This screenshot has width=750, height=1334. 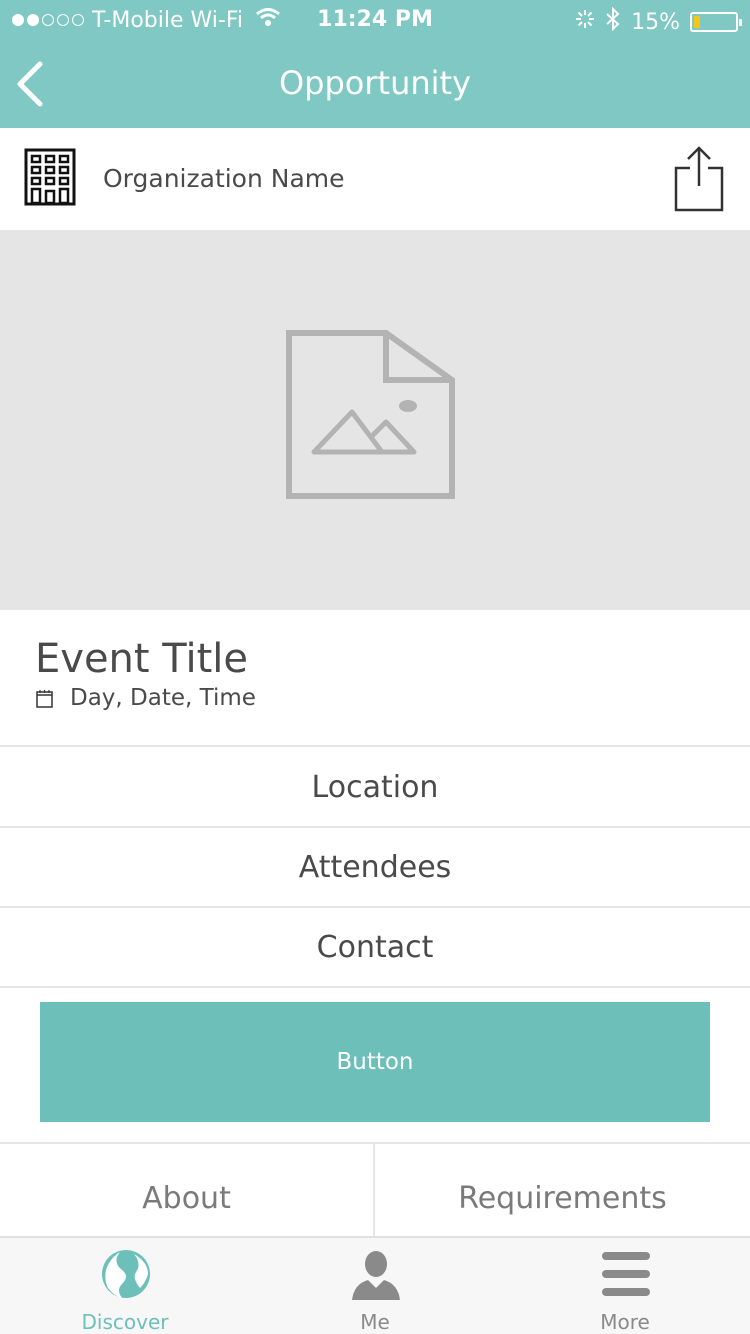 What do you see at coordinates (375, 678) in the screenshot?
I see `event-header: Event Title Day, Date, Time` at bounding box center [375, 678].